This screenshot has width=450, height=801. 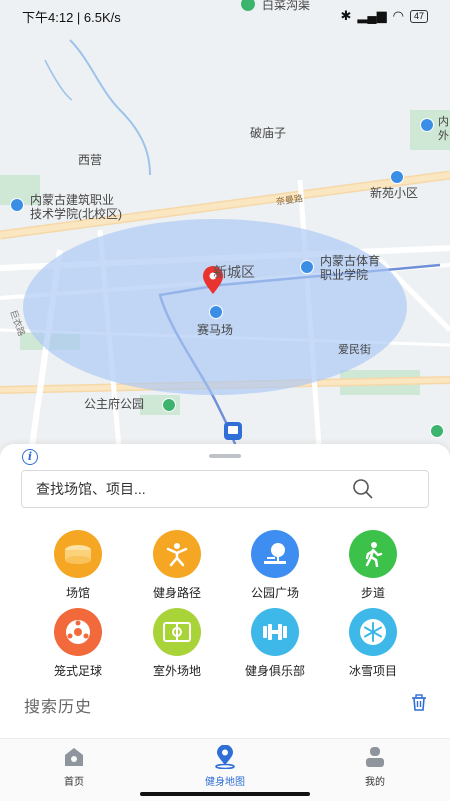 What do you see at coordinates (372, 15) in the screenshot?
I see `signal-icon: ▂▄▆` at bounding box center [372, 15].